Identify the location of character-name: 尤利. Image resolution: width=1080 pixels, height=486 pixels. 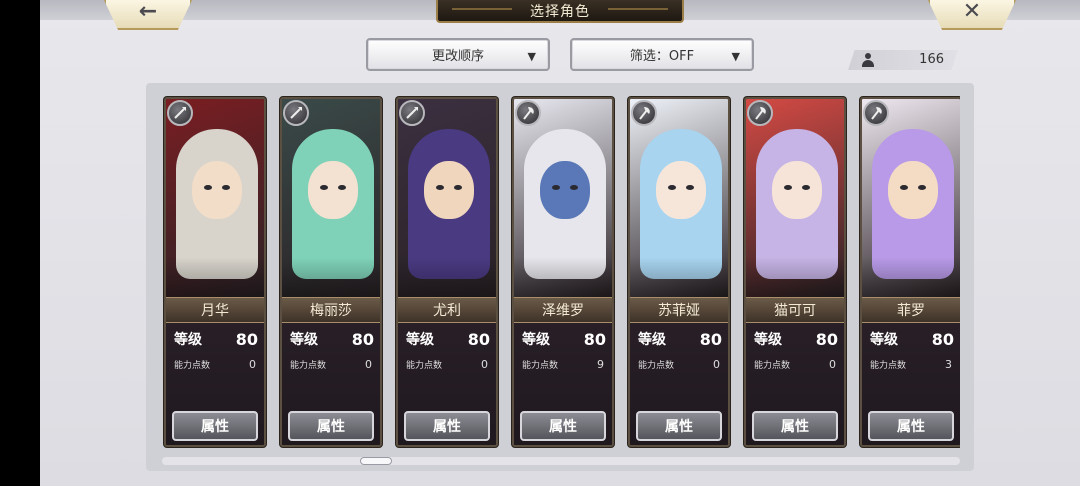
(447, 311).